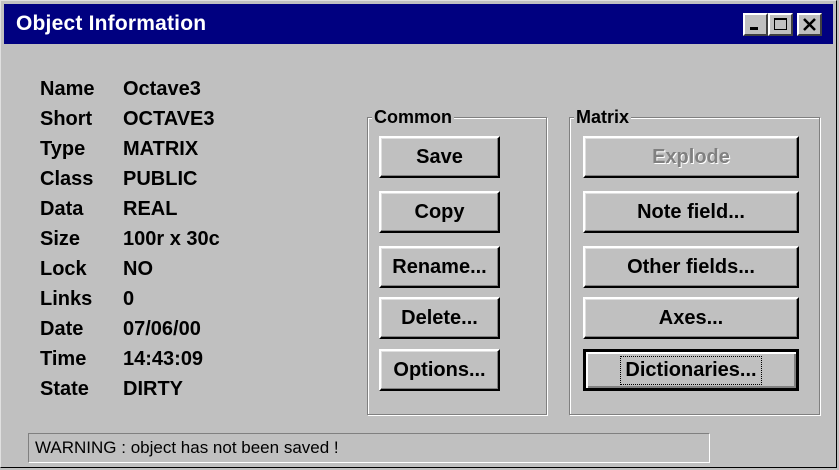 Image resolution: width=839 pixels, height=470 pixels. I want to click on links-label: Links, so click(66, 299).